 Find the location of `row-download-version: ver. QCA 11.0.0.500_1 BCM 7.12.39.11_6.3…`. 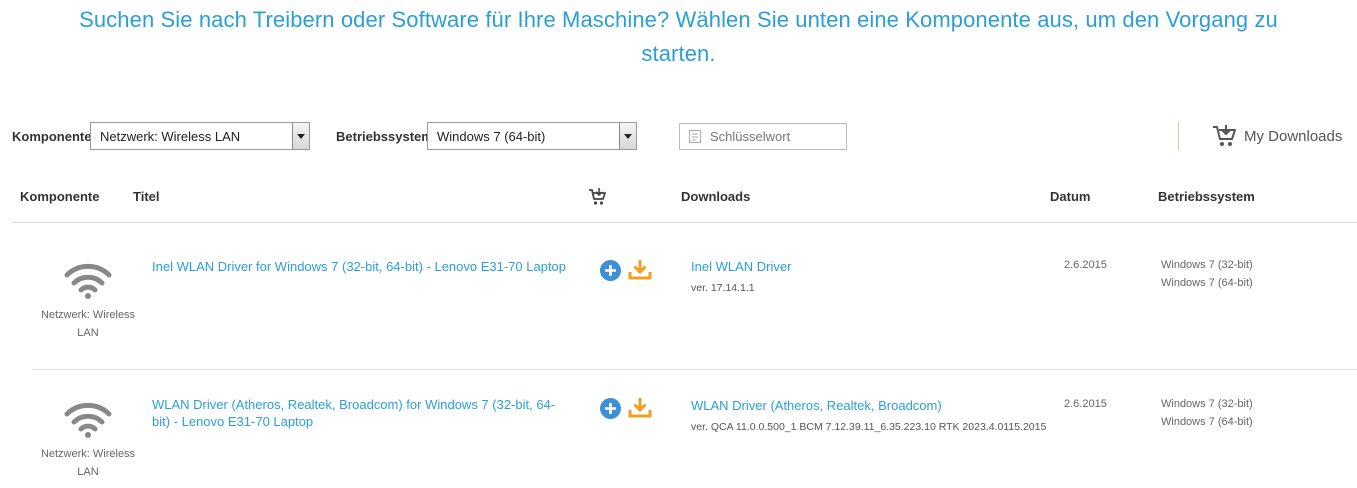

row-download-version: ver. QCA 11.0.0.500_1 BCM 7.12.39.11_6.3… is located at coordinates (869, 427).